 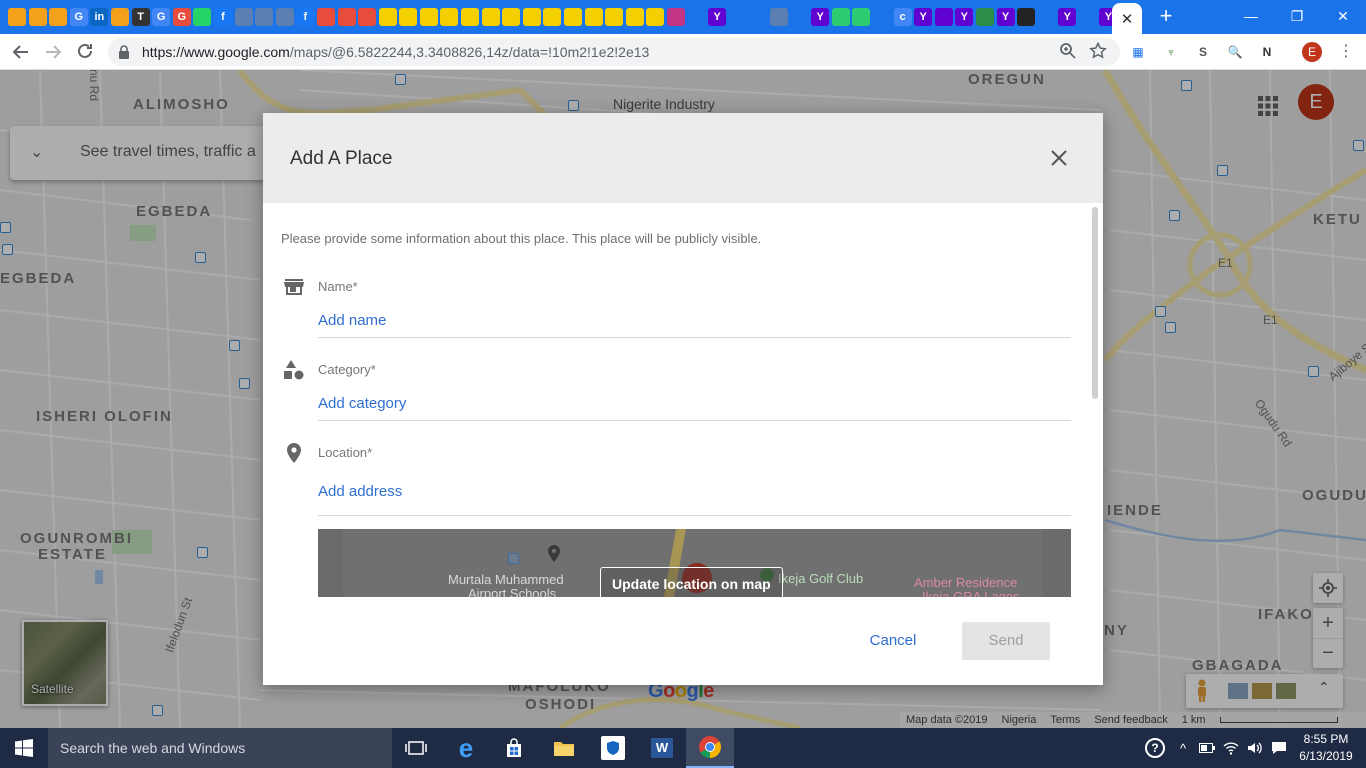 I want to click on extension-icon: ▦, so click(x=1138, y=52).